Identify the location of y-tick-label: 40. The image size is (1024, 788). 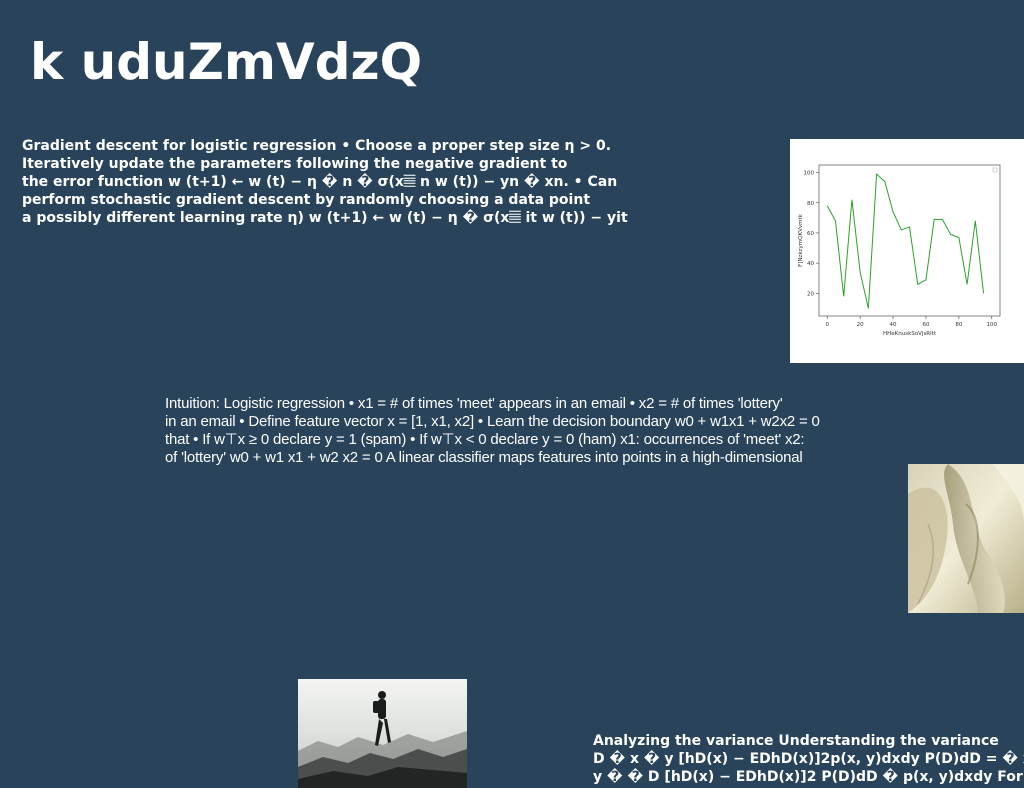
(810, 264).